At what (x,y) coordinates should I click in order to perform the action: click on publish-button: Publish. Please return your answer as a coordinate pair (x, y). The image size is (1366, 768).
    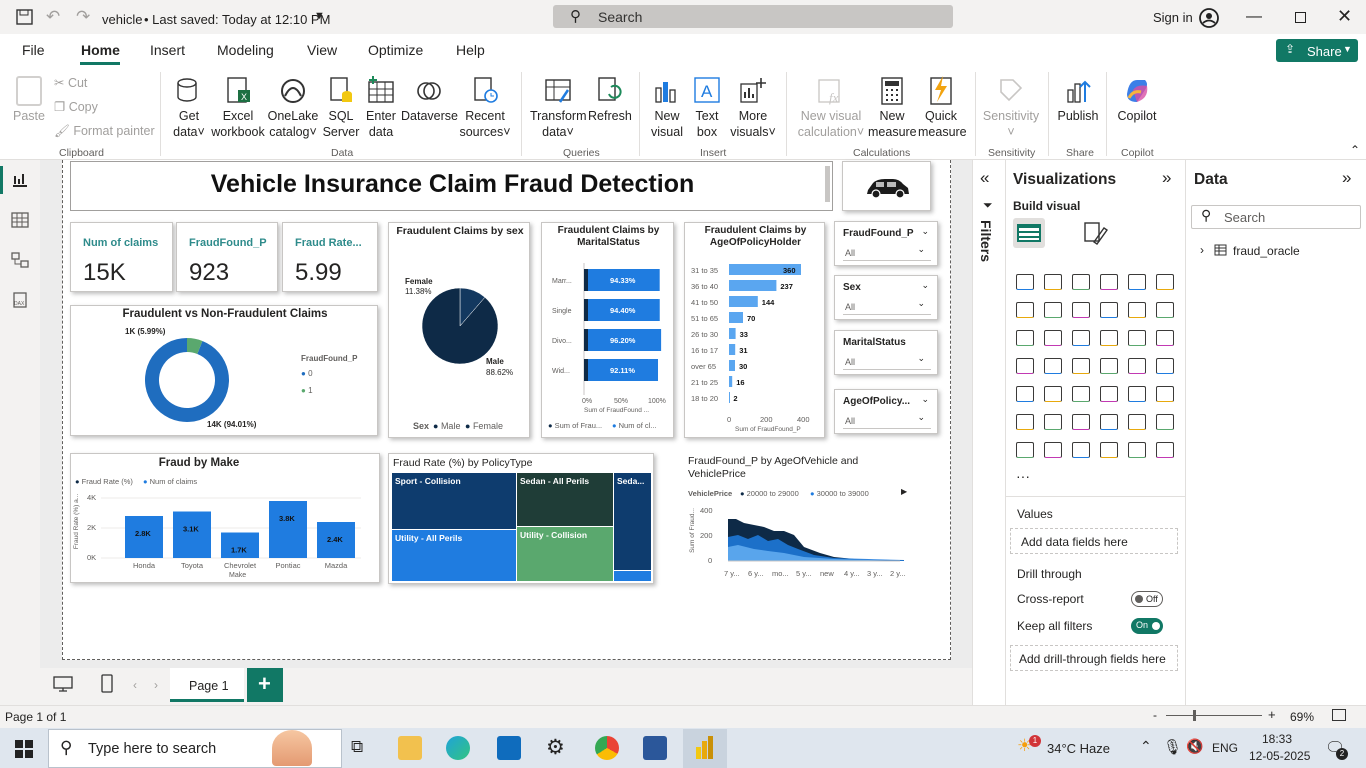
    Looking at the image, I should click on (1078, 100).